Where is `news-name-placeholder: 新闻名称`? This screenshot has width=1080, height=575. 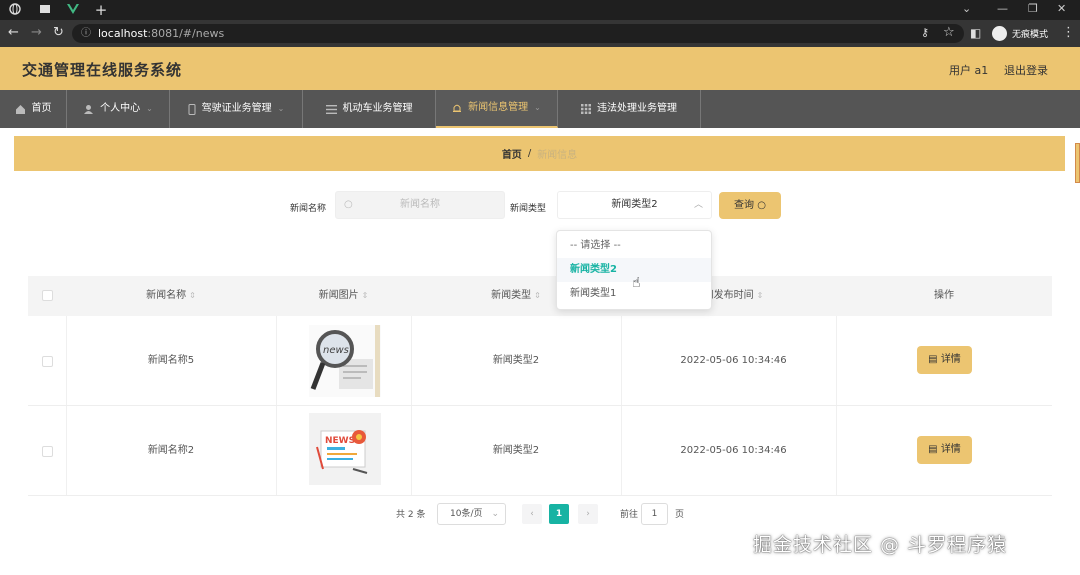
news-name-placeholder: 新闻名称 is located at coordinates (420, 204).